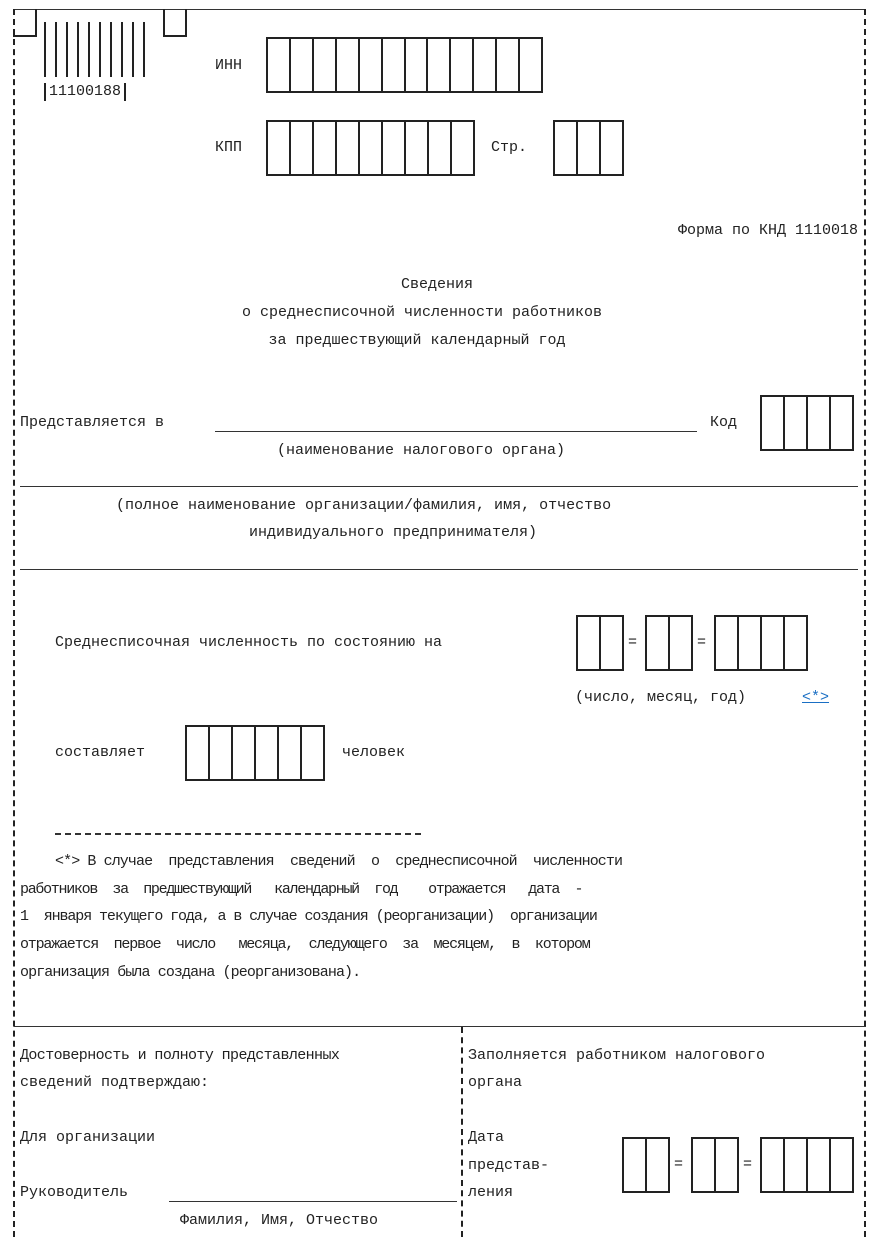  What do you see at coordinates (807, 423) in the screenshot?
I see `tax-authority-code-input` at bounding box center [807, 423].